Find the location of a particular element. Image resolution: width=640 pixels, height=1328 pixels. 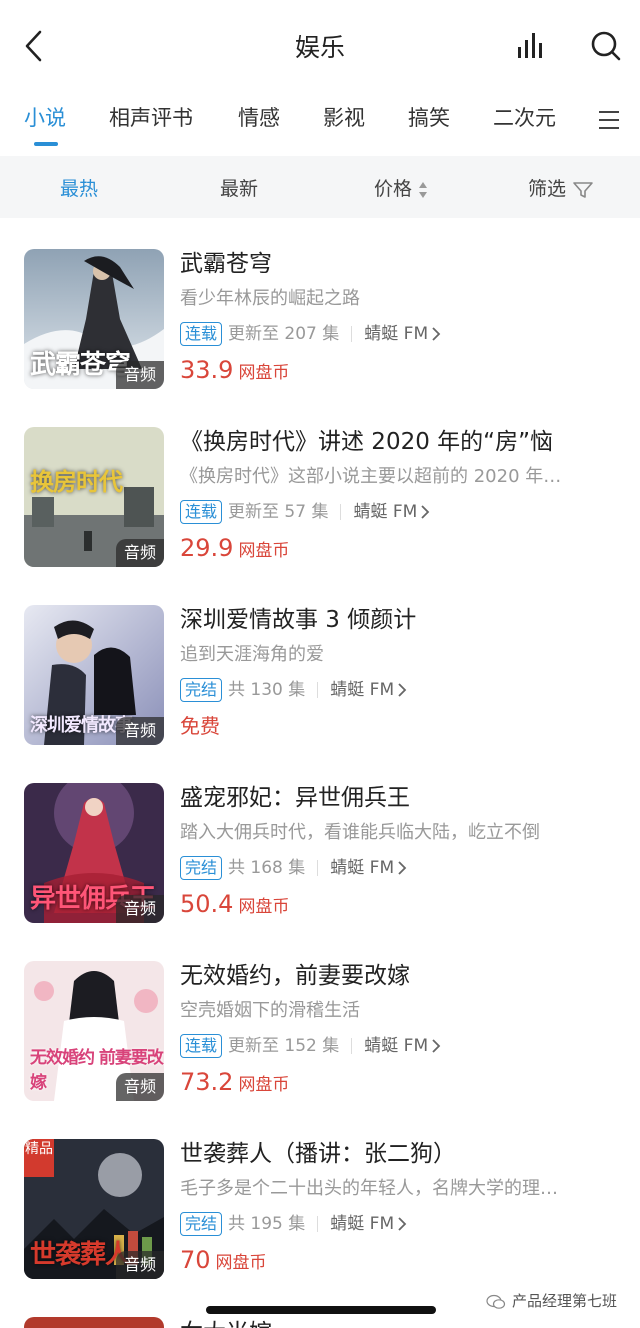

tab-film: 影视 is located at coordinates (344, 117).